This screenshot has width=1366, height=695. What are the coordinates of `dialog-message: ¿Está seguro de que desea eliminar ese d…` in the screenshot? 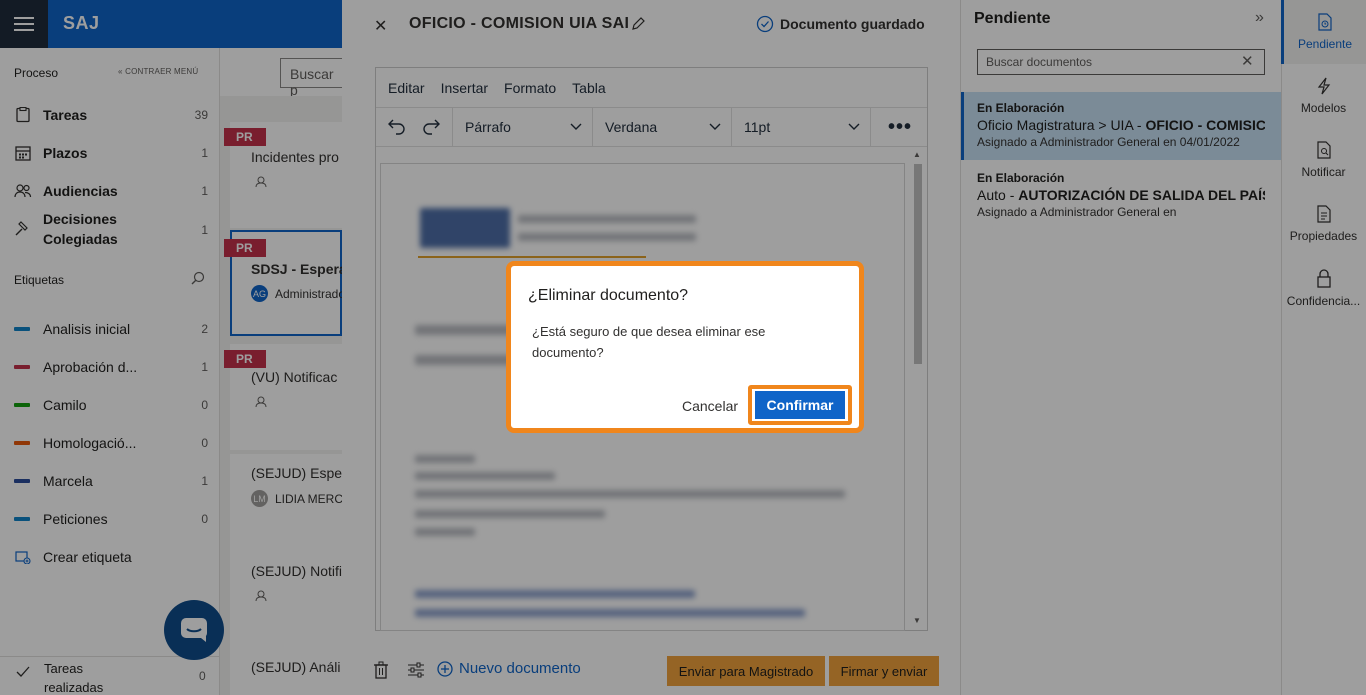 It's located at (649, 342).